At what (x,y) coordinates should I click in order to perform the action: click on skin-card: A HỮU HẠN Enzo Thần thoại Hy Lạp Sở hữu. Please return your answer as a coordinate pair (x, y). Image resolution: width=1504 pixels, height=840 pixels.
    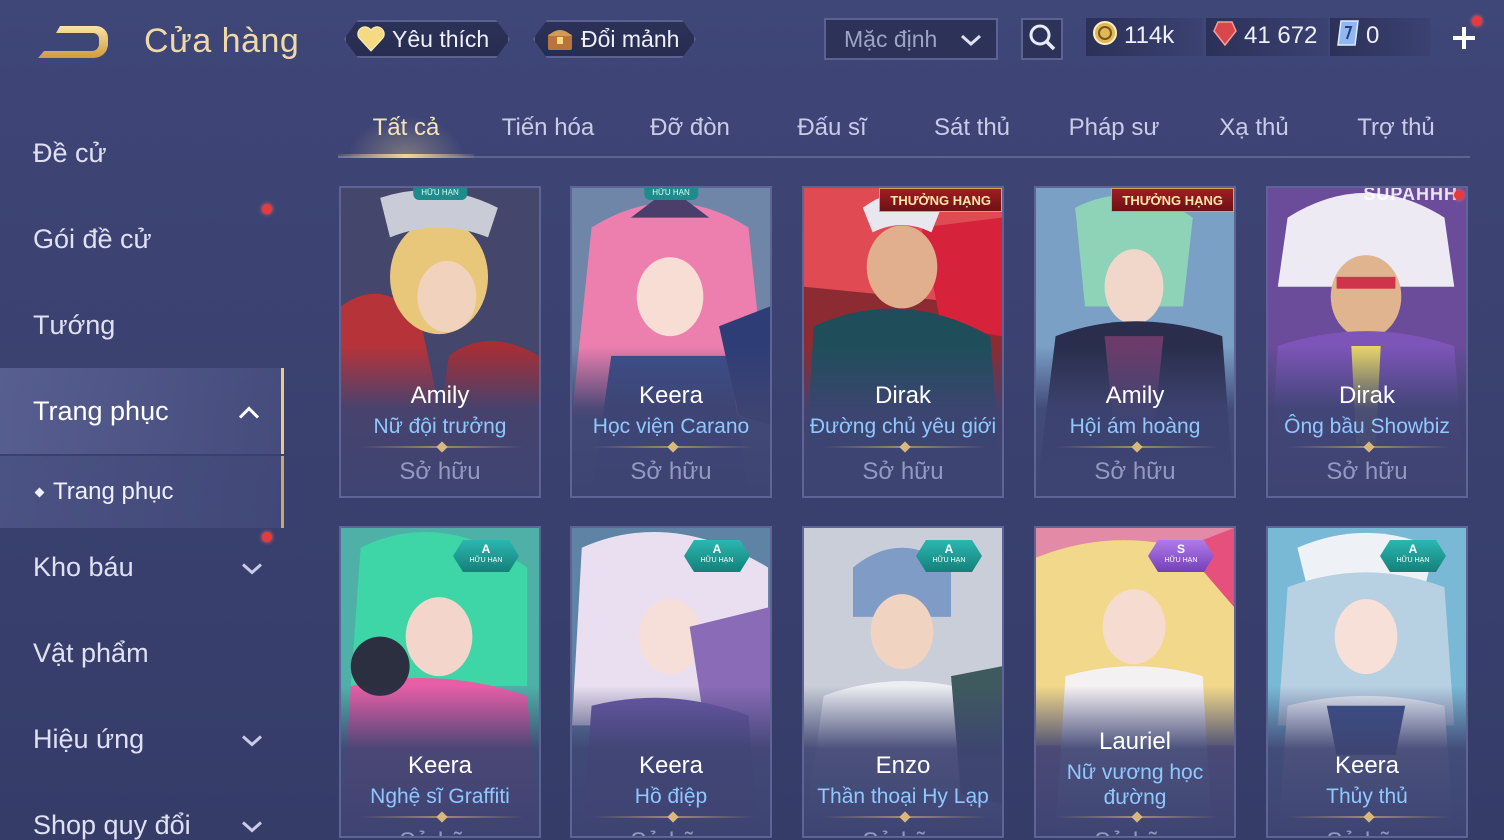
    Looking at the image, I should click on (903, 682).